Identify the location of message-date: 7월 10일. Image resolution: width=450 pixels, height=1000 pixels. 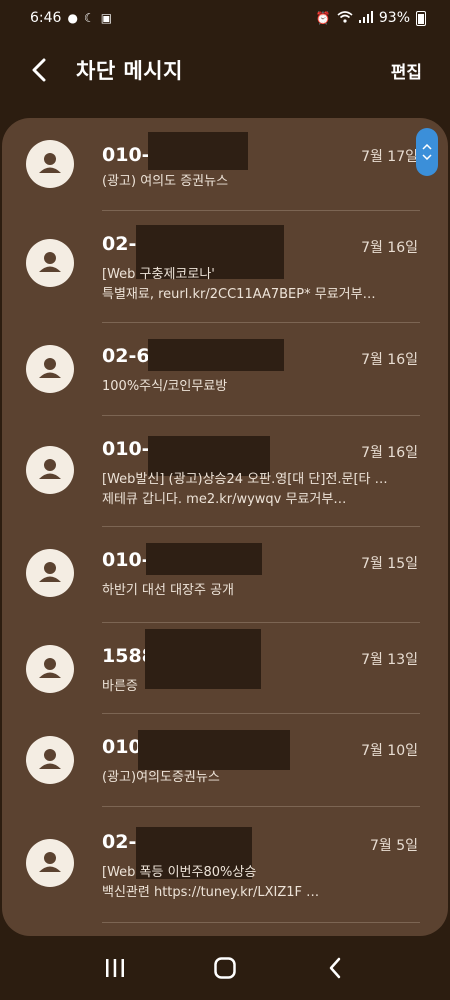
(389, 751).